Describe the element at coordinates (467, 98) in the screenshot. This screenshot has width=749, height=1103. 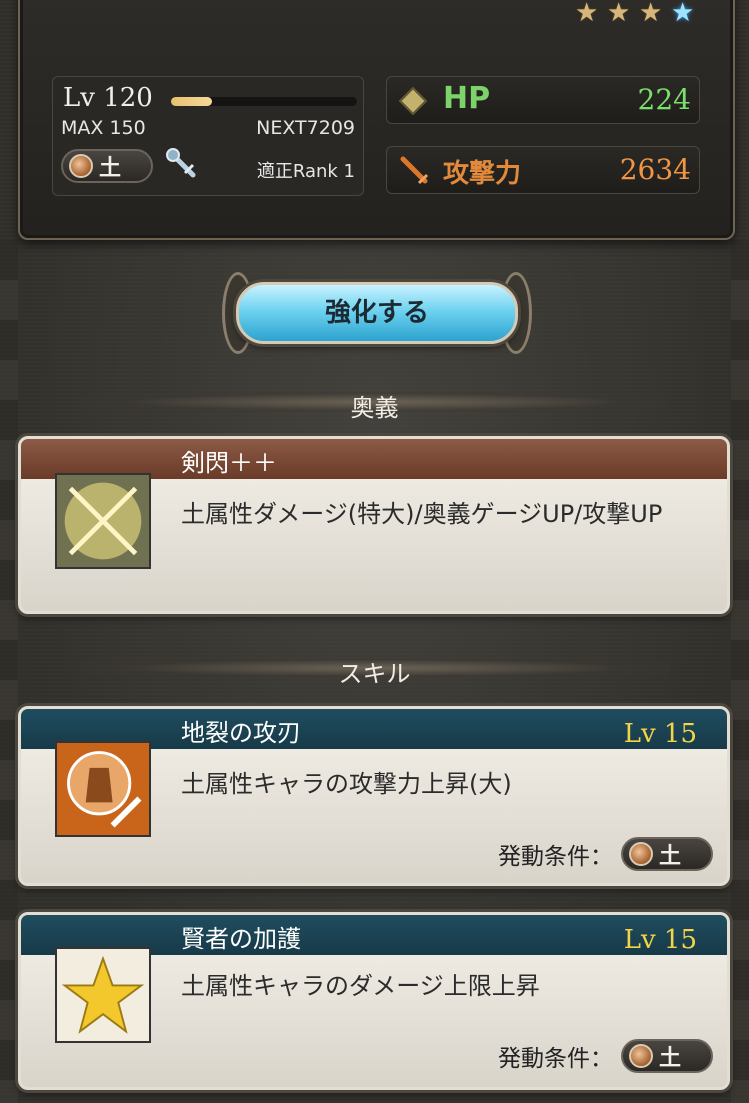
I see `hp-label: HP` at that location.